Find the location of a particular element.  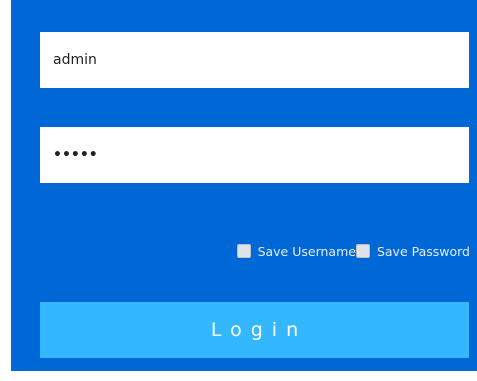

password-input is located at coordinates (254, 155).